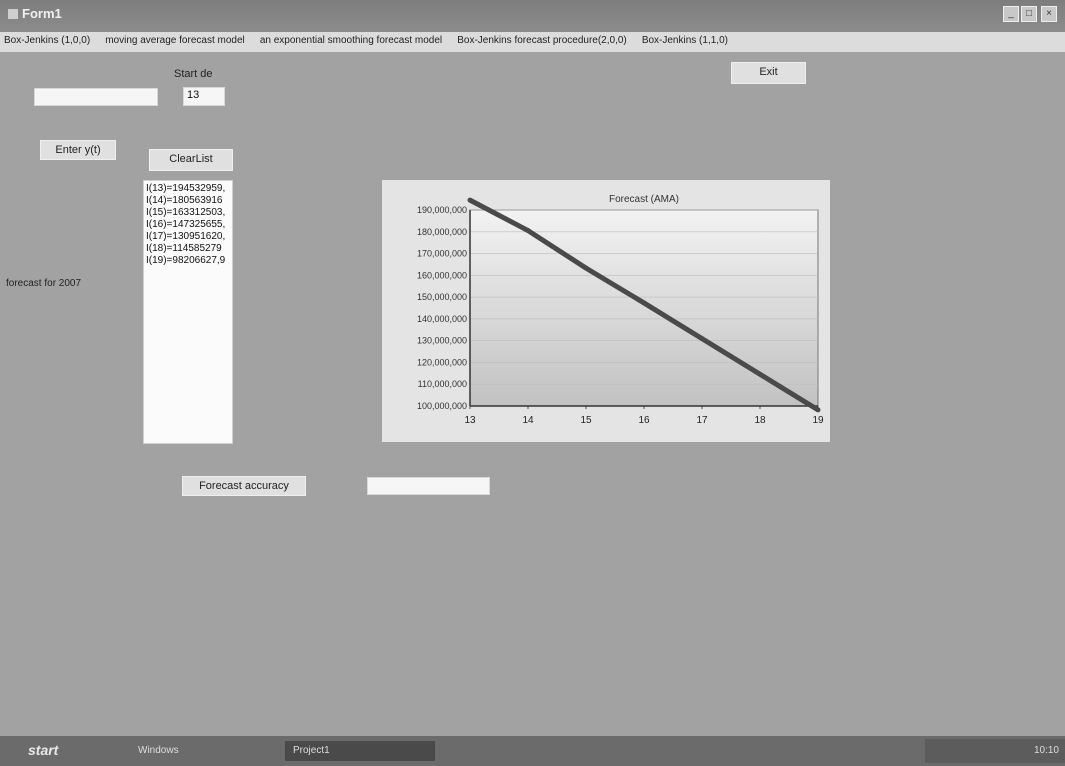  What do you see at coordinates (44, 283) in the screenshot?
I see `forecast-label: forecast for 2007` at bounding box center [44, 283].